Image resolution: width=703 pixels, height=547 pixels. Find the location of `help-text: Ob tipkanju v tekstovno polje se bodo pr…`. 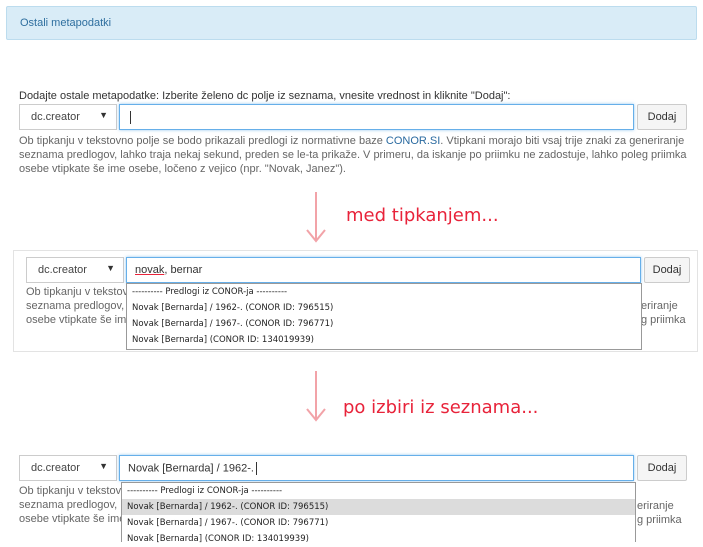

help-text: Ob tipkanju v tekstovno polje se bodo pr… is located at coordinates (353, 155).